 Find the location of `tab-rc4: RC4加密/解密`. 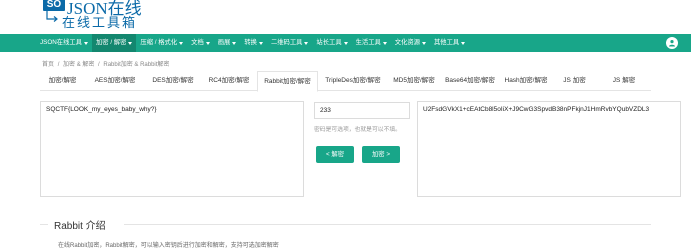

tab-rc4: RC4加密/解密 is located at coordinates (229, 81).